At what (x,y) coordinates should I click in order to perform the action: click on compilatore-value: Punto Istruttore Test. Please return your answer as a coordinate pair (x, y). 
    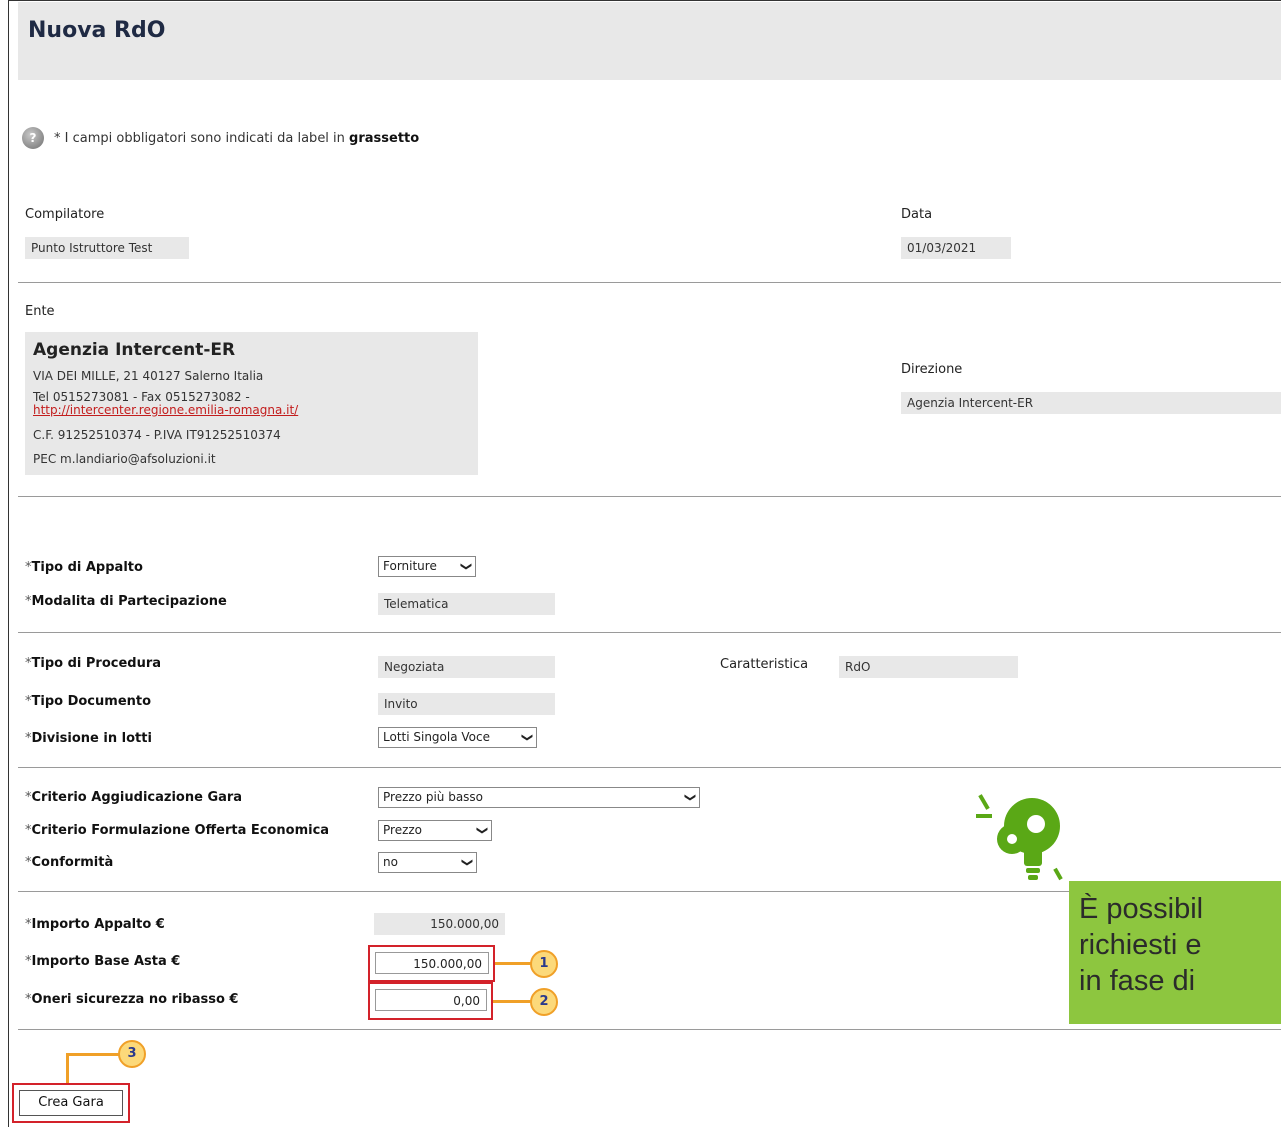
    Looking at the image, I should click on (107, 248).